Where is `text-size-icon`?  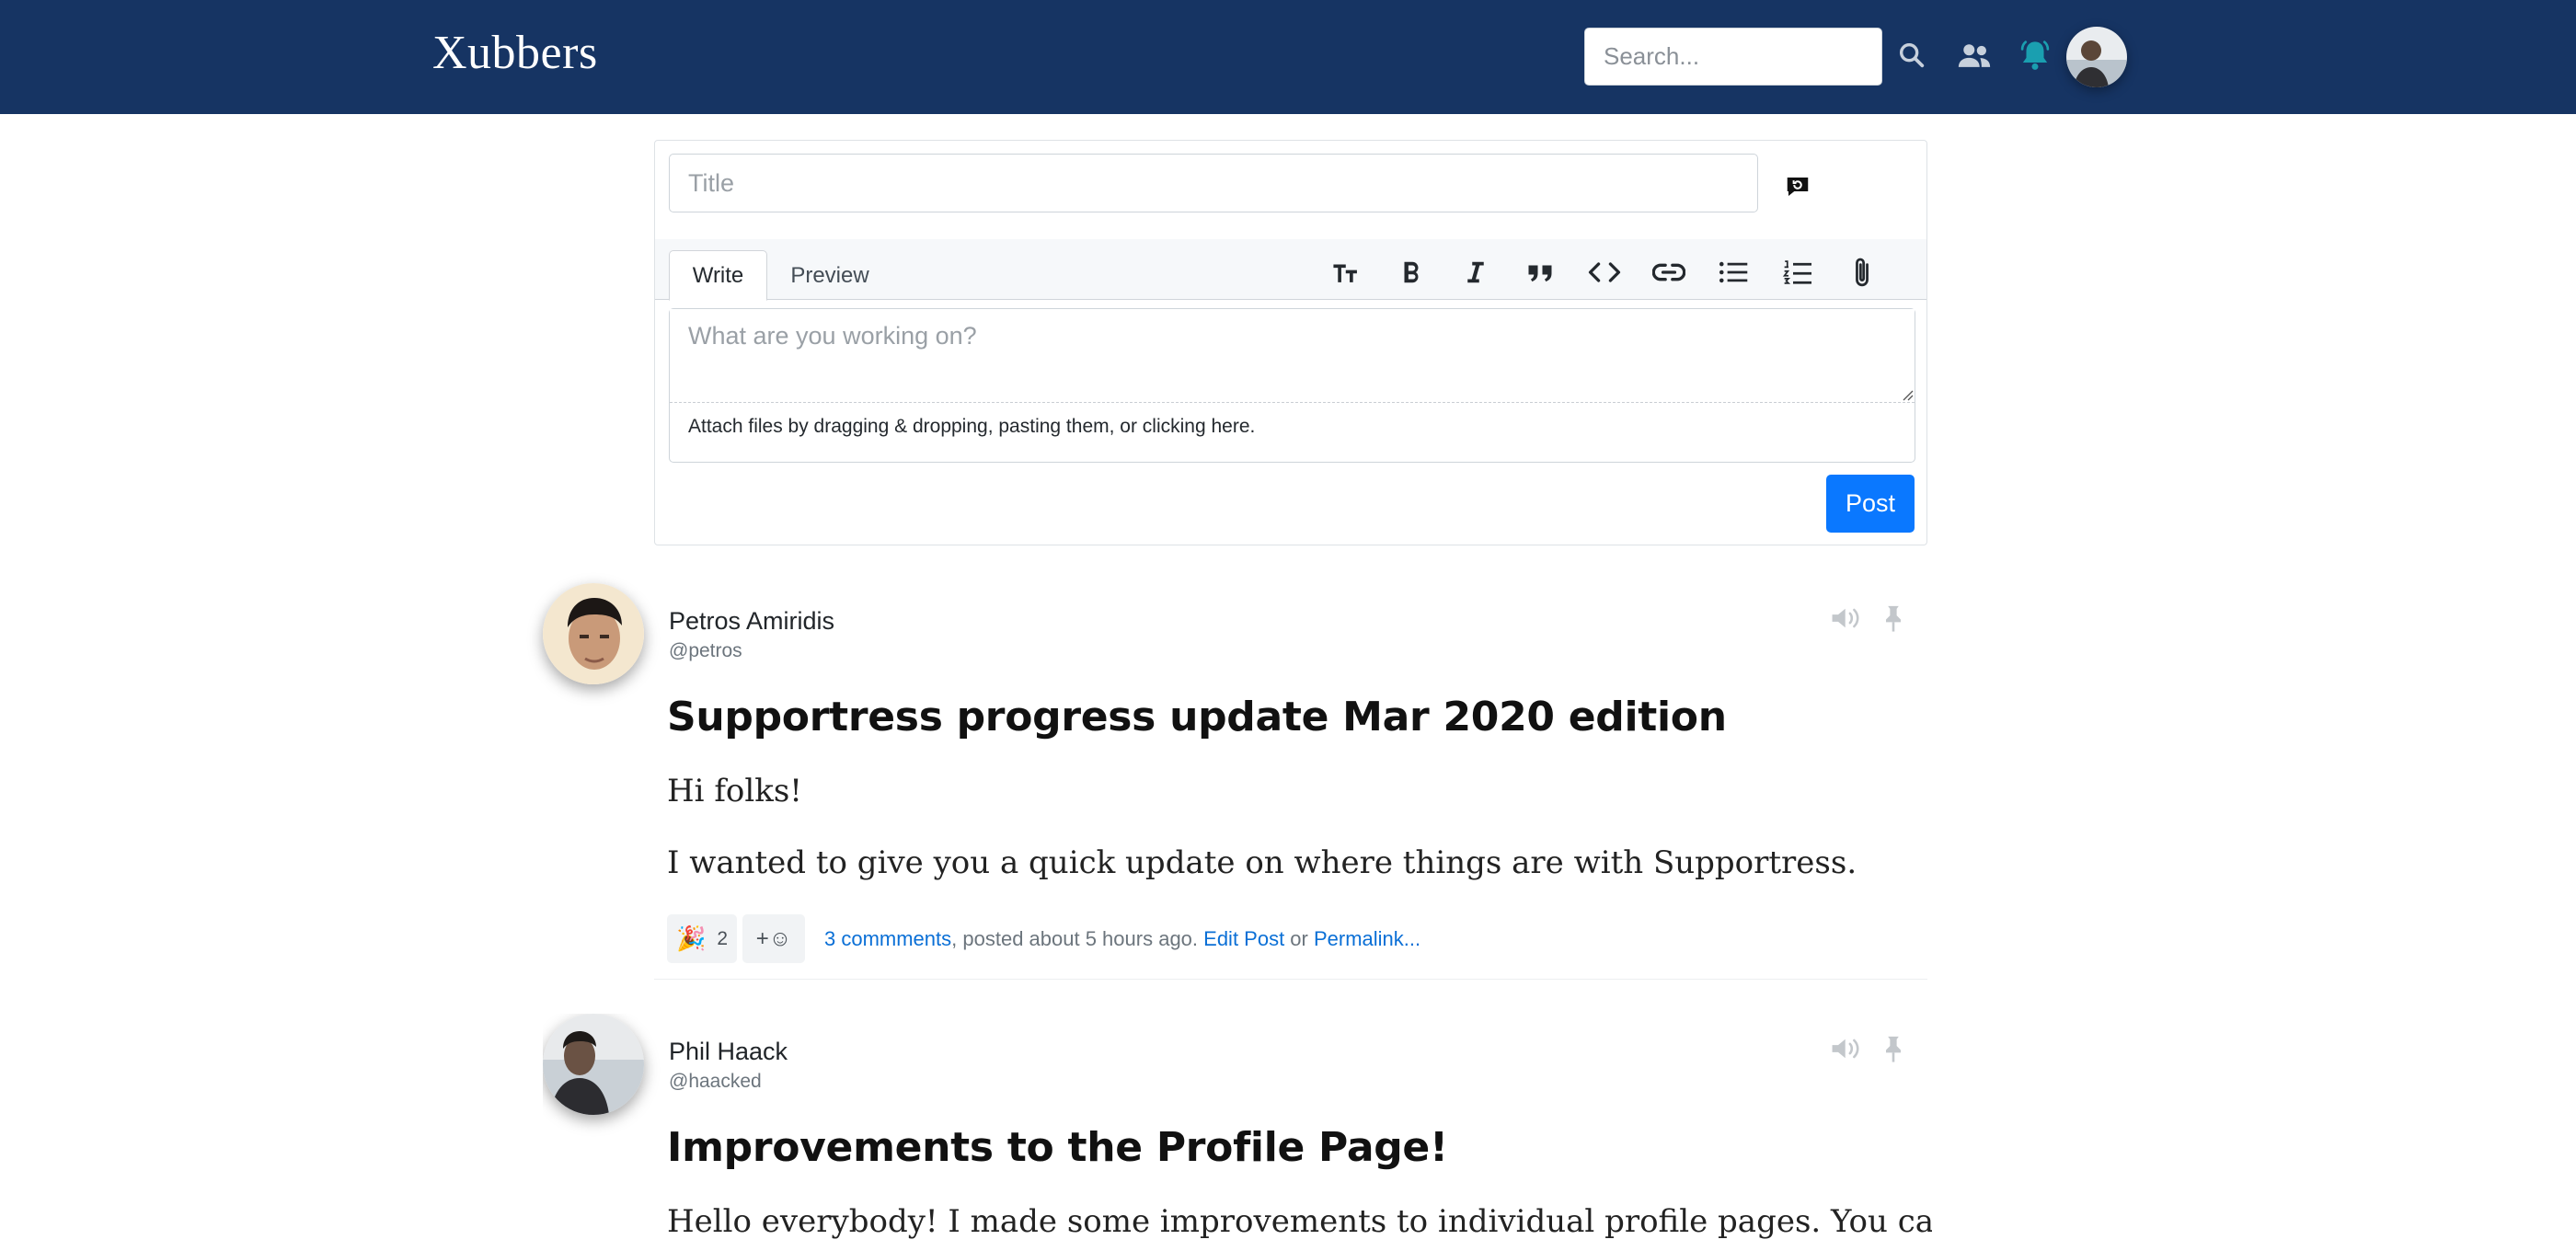
text-size-icon is located at coordinates (1347, 272).